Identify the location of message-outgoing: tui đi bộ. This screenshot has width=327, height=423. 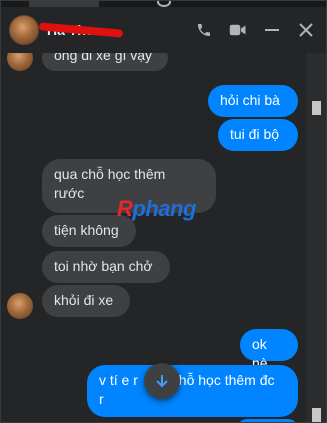
(258, 135).